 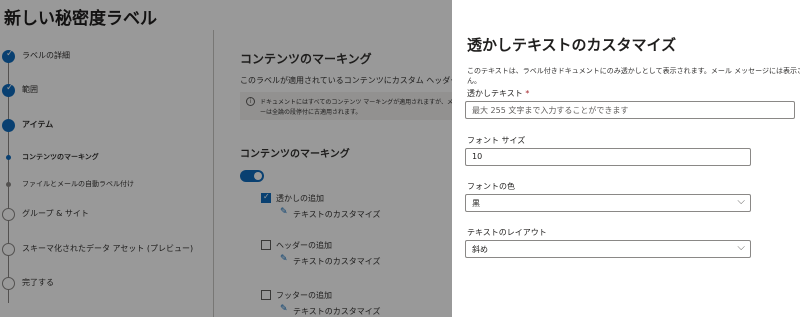 I want to click on font-size-value: 10, so click(x=477, y=156).